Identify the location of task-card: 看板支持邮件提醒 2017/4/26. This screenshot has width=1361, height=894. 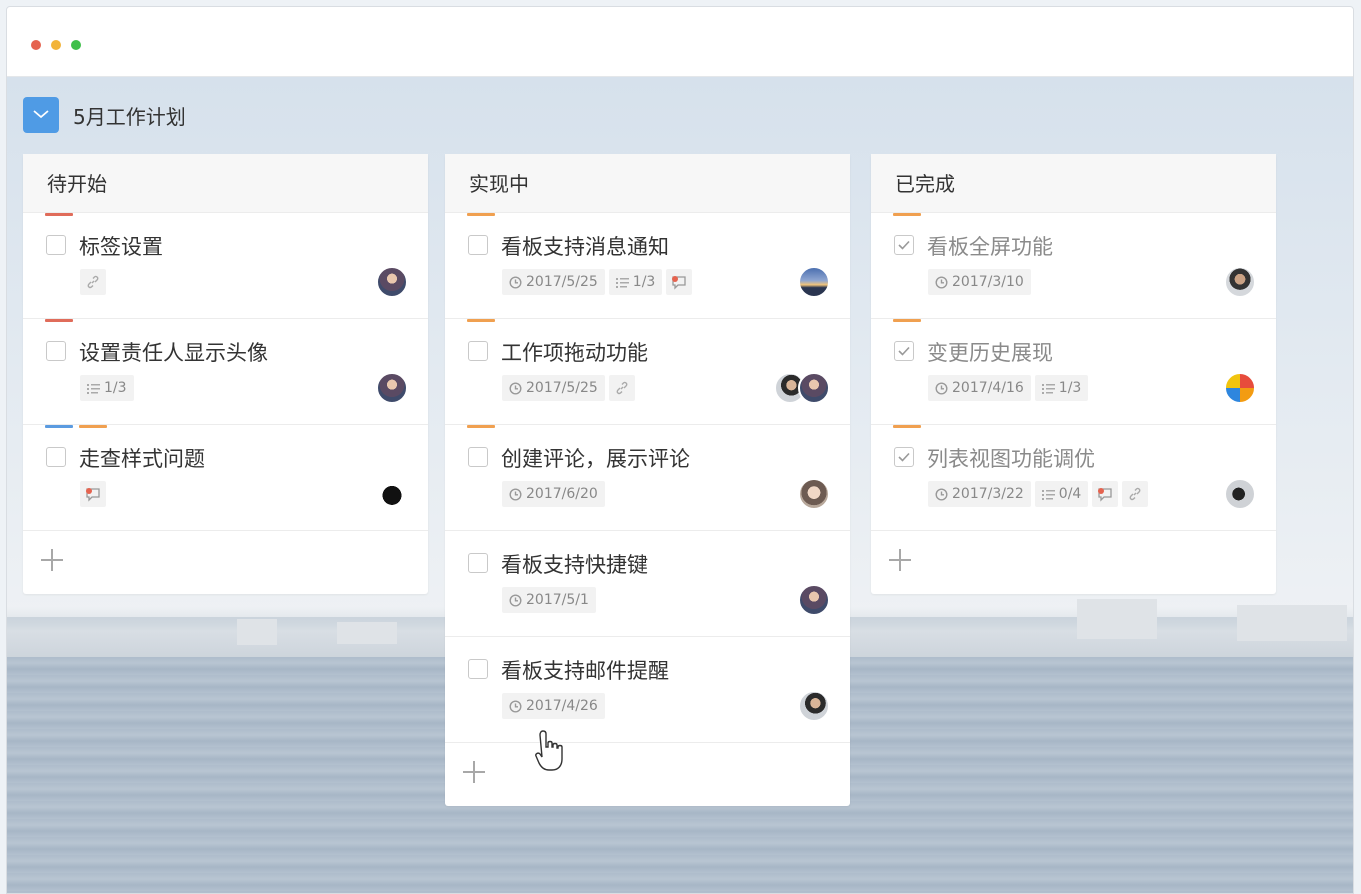
(647, 690).